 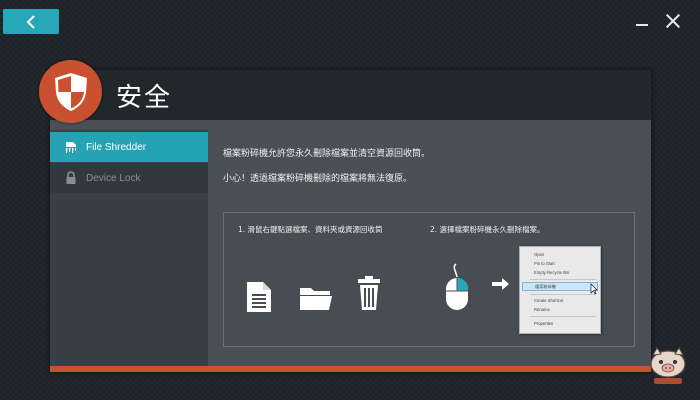 What do you see at coordinates (594, 289) in the screenshot?
I see `cursor-icon` at bounding box center [594, 289].